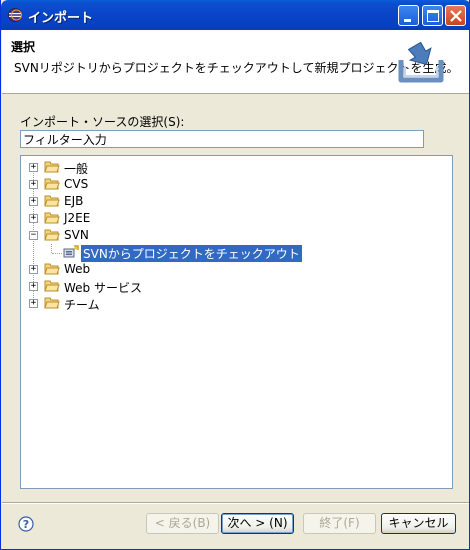 This screenshot has width=470, height=550. Describe the element at coordinates (33, 167) in the screenshot. I see `tree-expander-0: +` at that location.